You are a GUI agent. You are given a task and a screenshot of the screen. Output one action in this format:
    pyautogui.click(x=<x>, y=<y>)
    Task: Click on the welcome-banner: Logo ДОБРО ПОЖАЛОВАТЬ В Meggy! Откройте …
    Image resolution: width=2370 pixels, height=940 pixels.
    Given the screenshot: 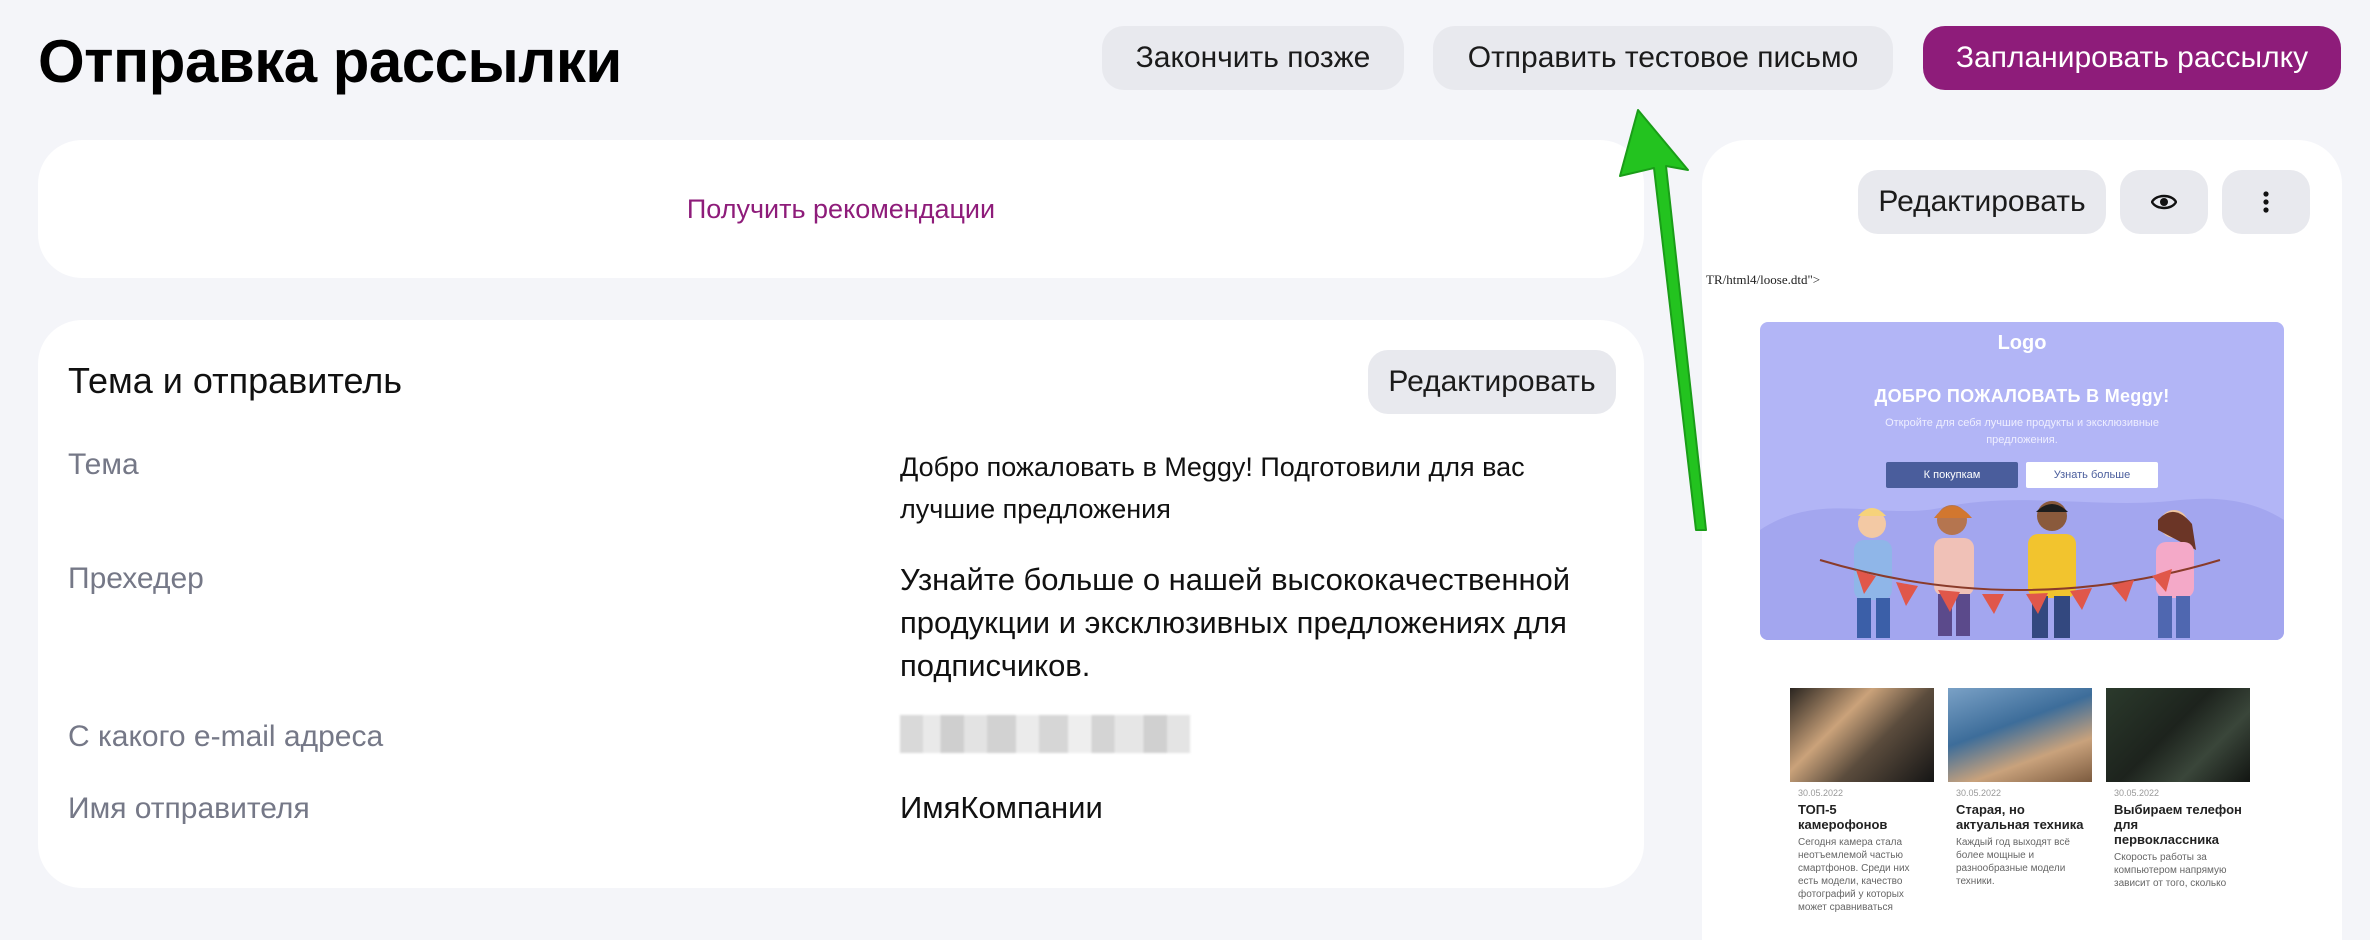 What is the action you would take?
    pyautogui.click(x=2022, y=481)
    